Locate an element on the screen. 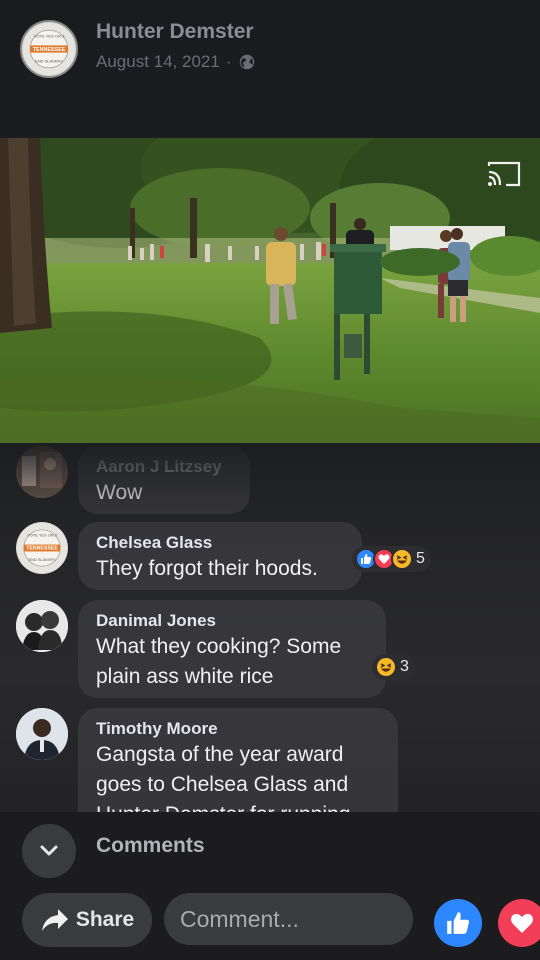  share-button: Share is located at coordinates (87, 920).